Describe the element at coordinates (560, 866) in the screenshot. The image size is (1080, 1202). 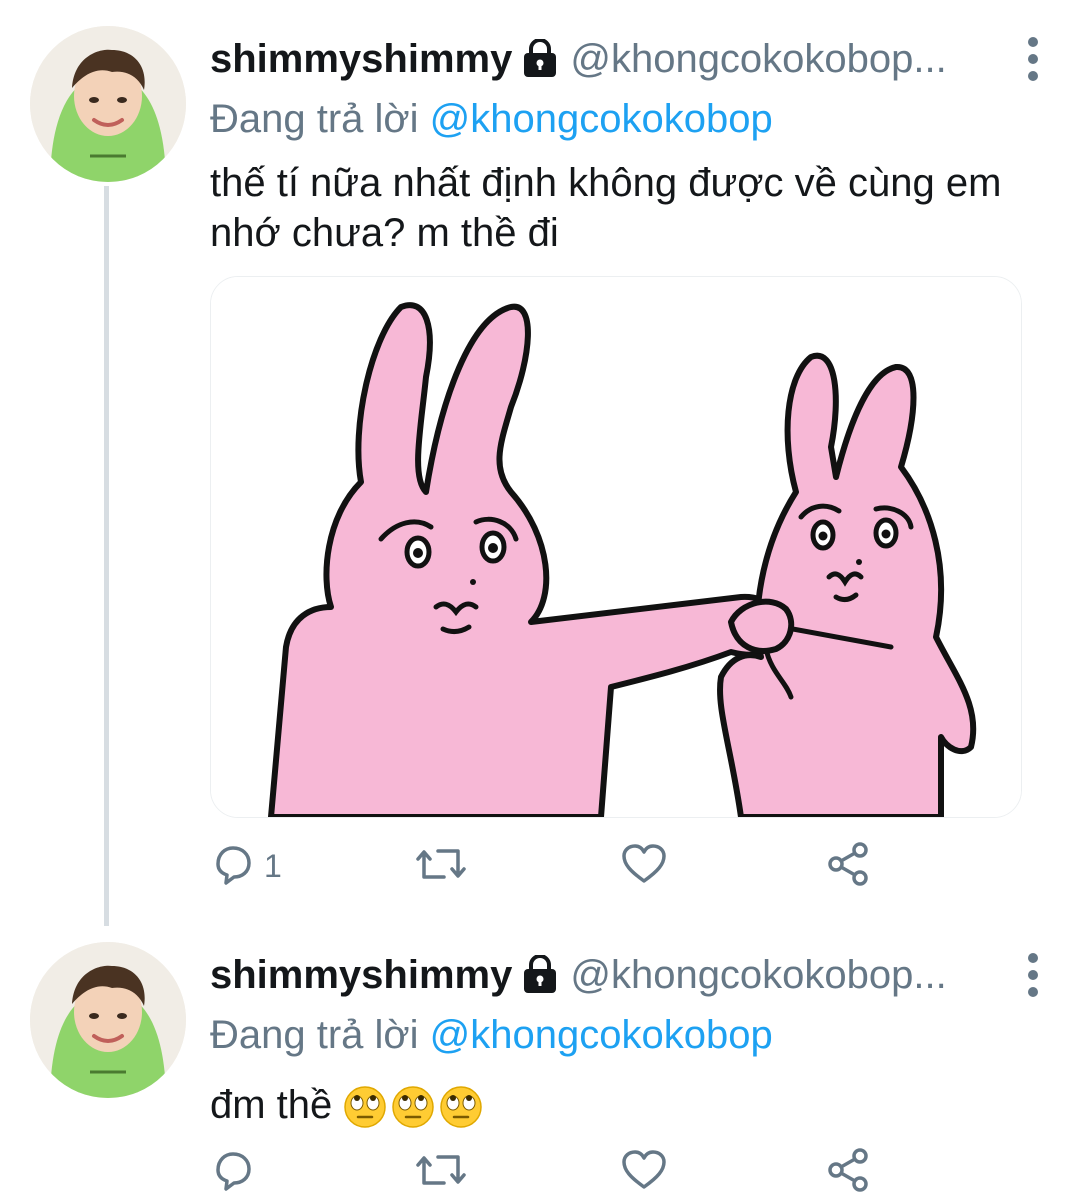
I see `tweet-actions: 1` at that location.